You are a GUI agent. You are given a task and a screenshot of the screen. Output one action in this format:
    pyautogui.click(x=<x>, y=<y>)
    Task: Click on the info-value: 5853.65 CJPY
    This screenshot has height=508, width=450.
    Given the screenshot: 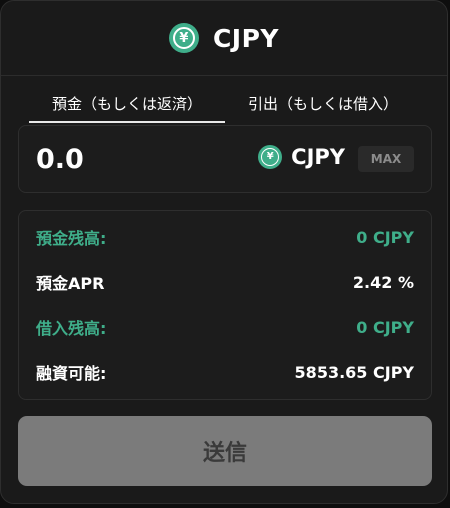 What is the action you would take?
    pyautogui.click(x=354, y=372)
    